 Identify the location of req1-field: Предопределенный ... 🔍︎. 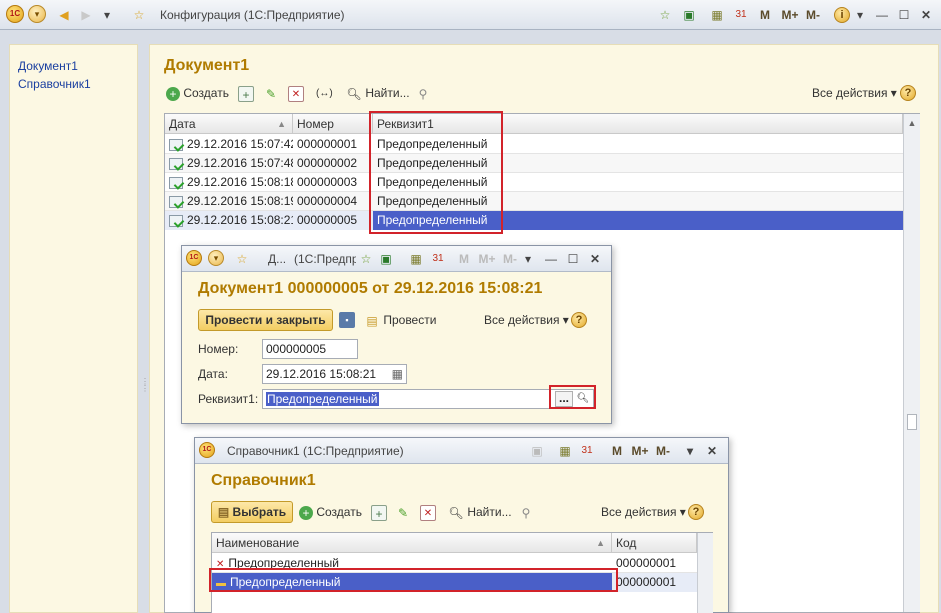
(428, 399).